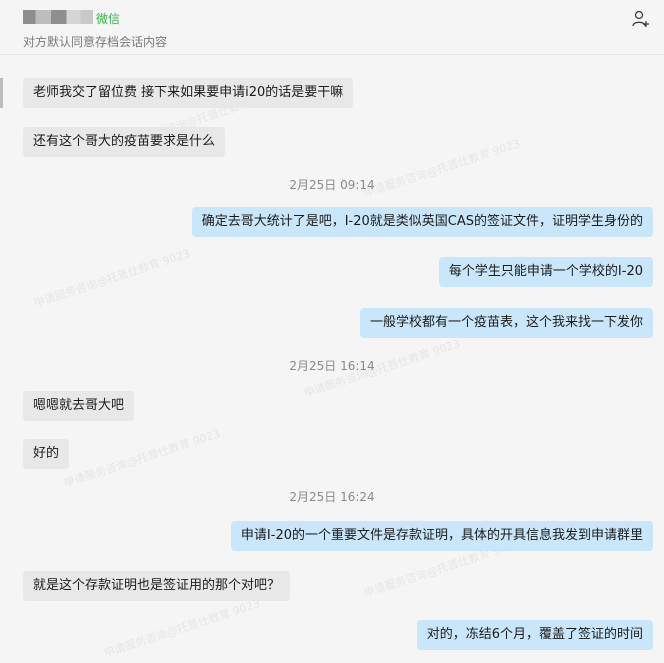 The width and height of the screenshot is (664, 663). What do you see at coordinates (332, 366) in the screenshot?
I see `timestamp: 2月25日 16:14` at bounding box center [332, 366].